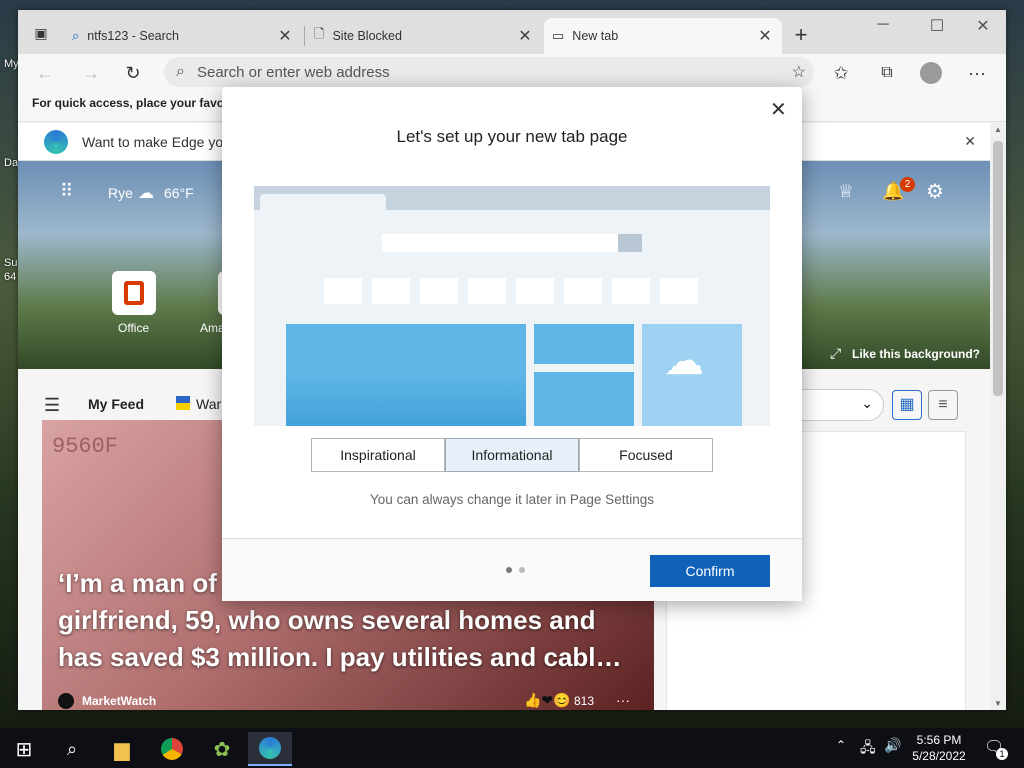  Describe the element at coordinates (56, 141) in the screenshot. I see `edge-logo-icon` at that location.